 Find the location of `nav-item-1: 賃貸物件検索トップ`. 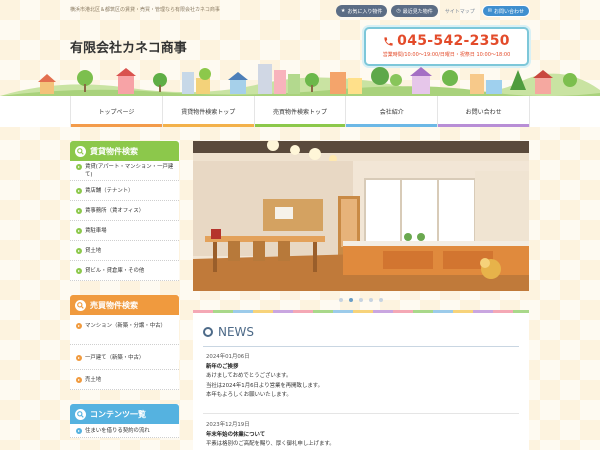

nav-item-1: 賃貸物件検索トップ is located at coordinates (208, 111).